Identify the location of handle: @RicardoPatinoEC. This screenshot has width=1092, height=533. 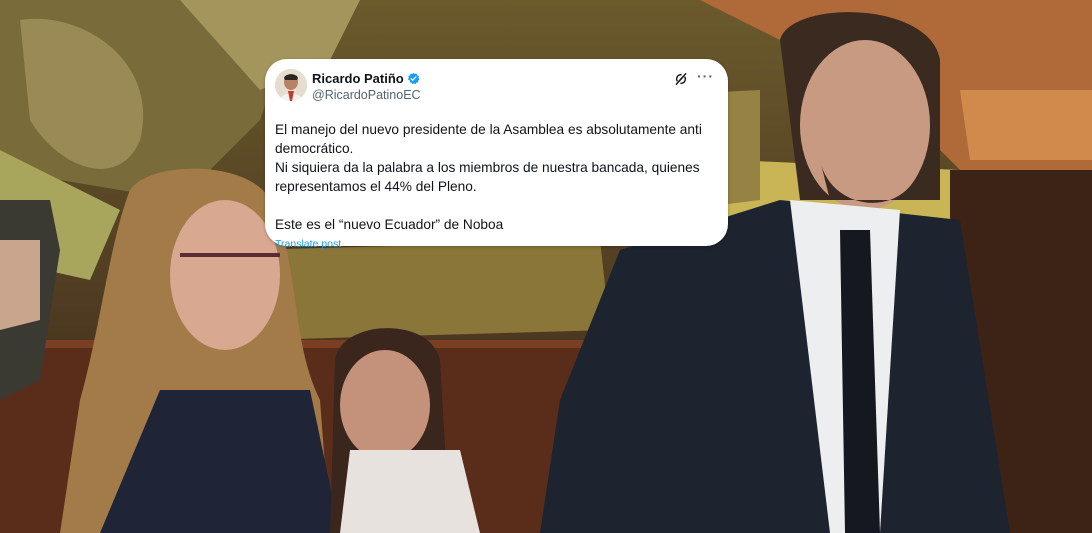
(366, 95).